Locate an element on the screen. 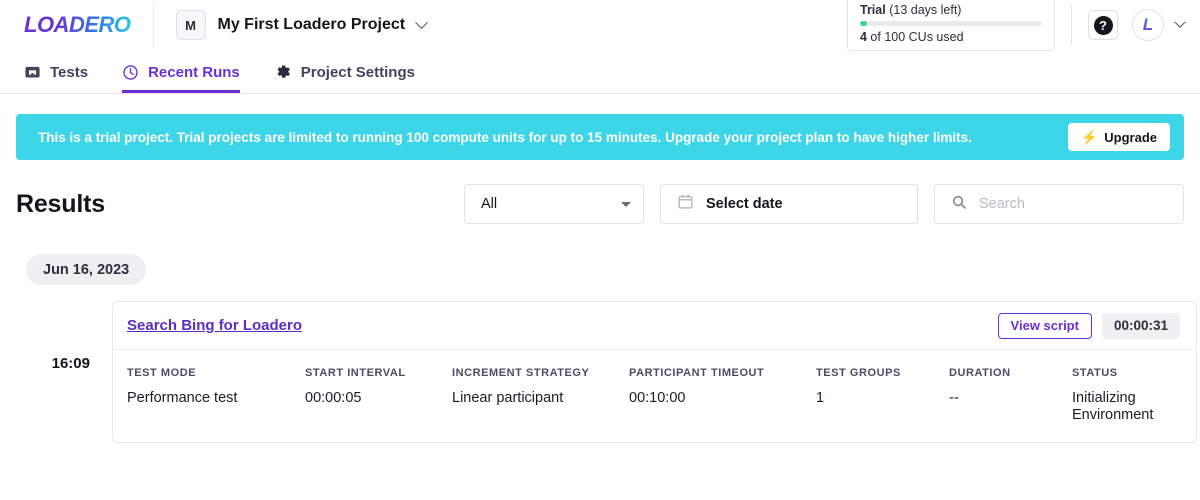  avatar: L is located at coordinates (1148, 25).